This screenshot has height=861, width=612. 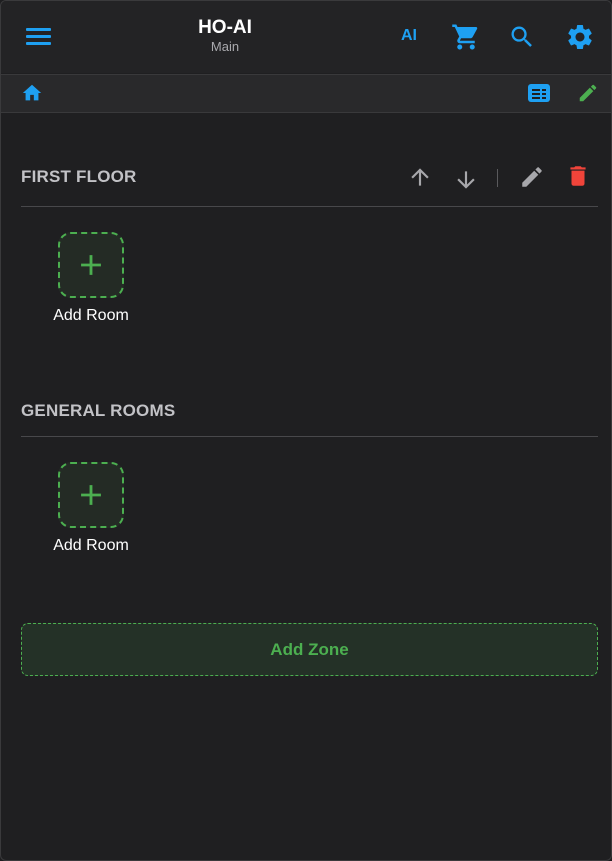 What do you see at coordinates (225, 27) in the screenshot?
I see `app-title: HO-AI` at bounding box center [225, 27].